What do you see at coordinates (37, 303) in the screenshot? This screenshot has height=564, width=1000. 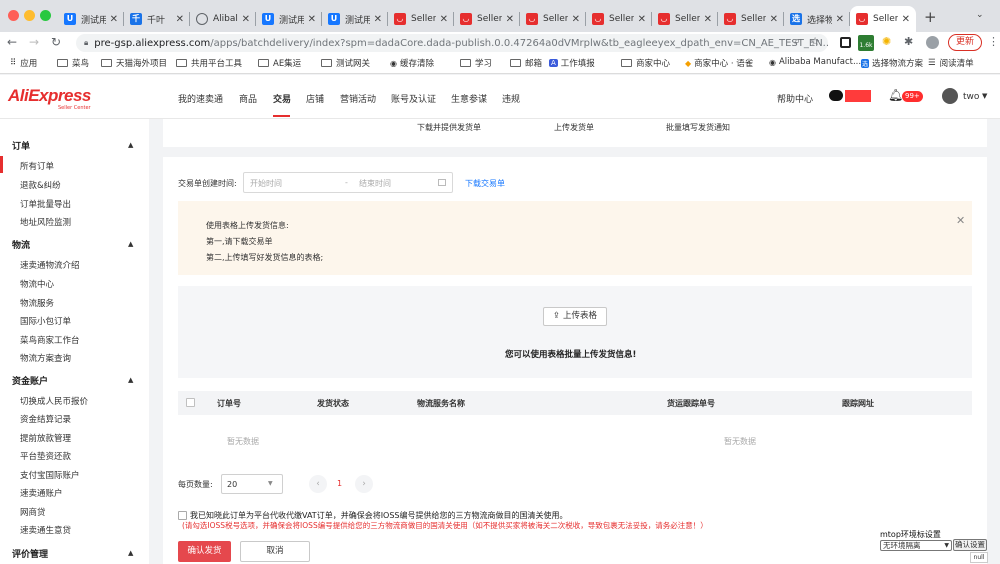 I see `sidebar-item: 物流服务` at bounding box center [37, 303].